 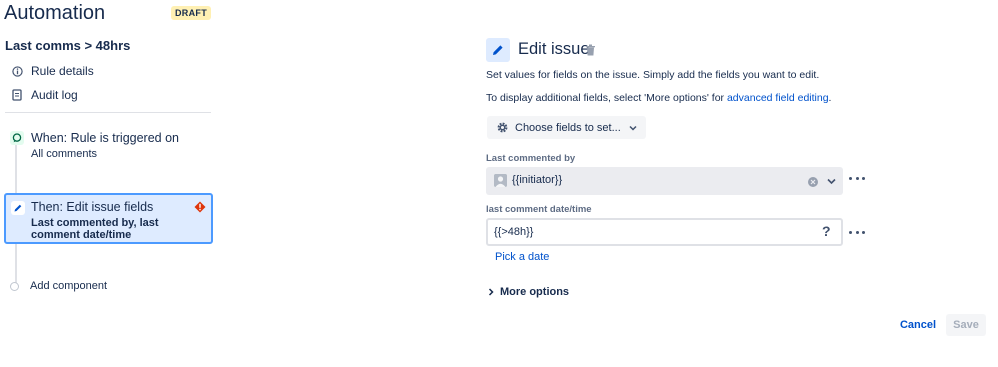 What do you see at coordinates (554, 49) in the screenshot?
I see `editor-title: Edit issue` at bounding box center [554, 49].